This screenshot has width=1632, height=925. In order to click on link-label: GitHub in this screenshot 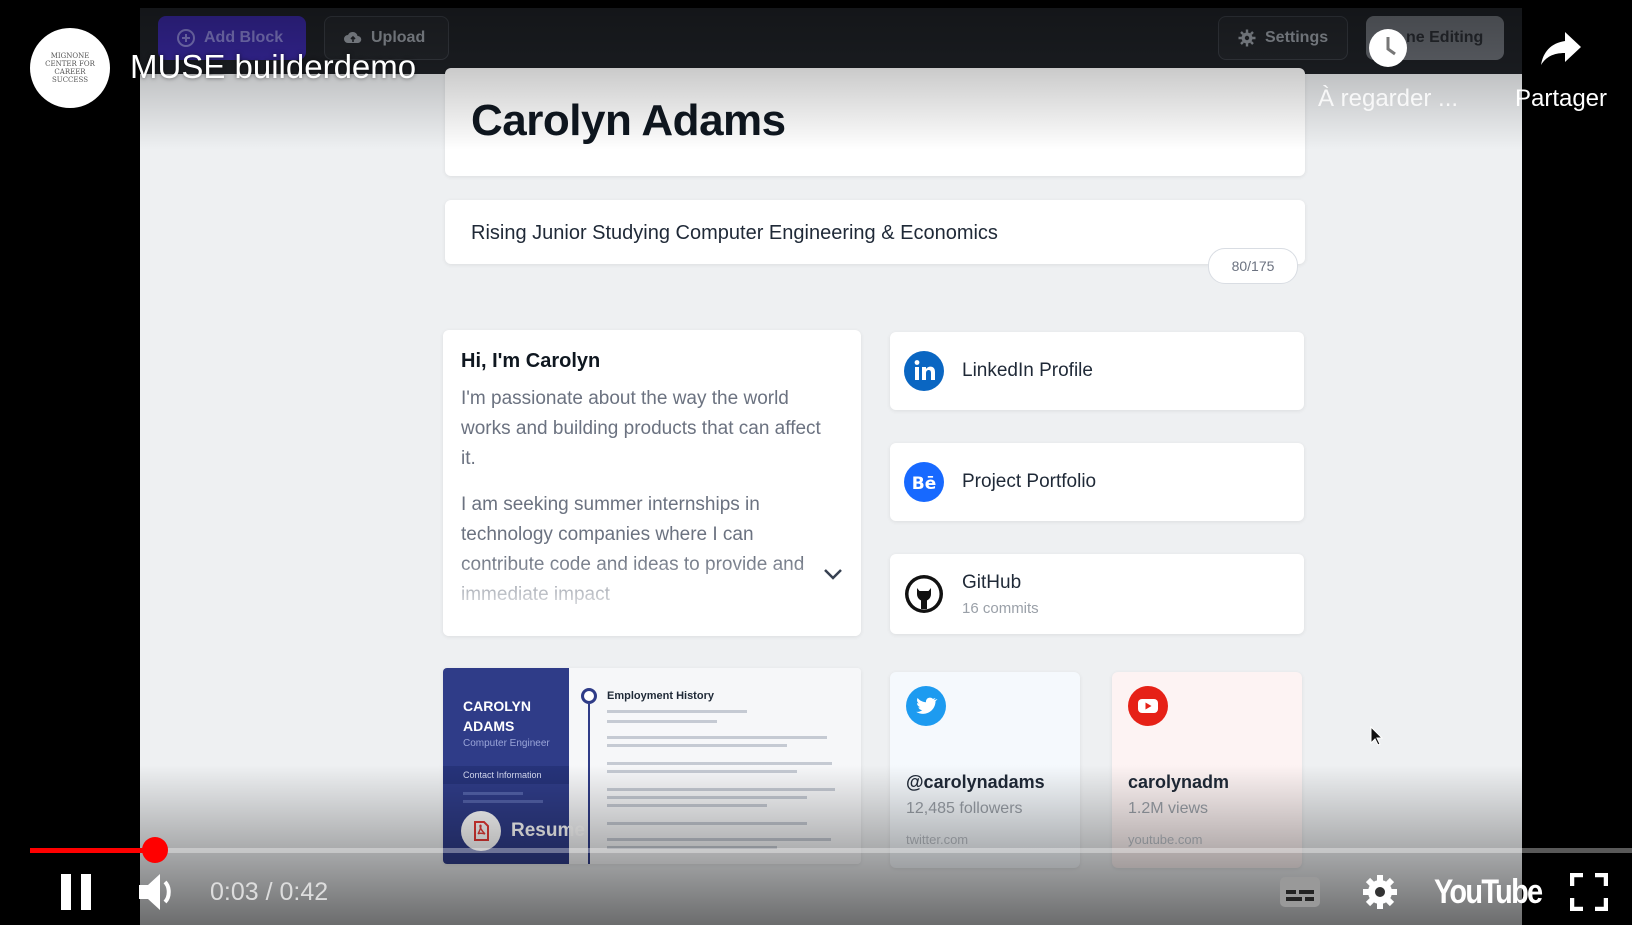, I will do `click(992, 582)`.